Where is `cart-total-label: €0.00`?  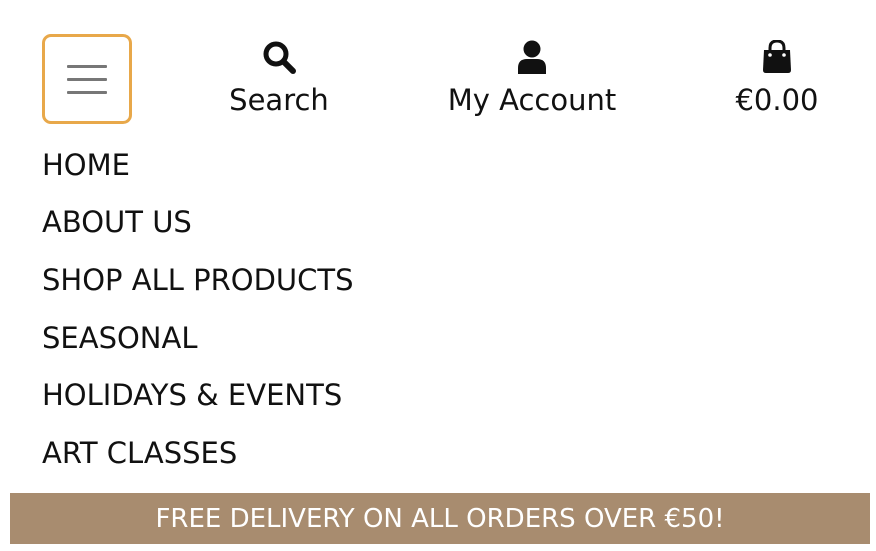
cart-total-label: €0.00 is located at coordinates (777, 100).